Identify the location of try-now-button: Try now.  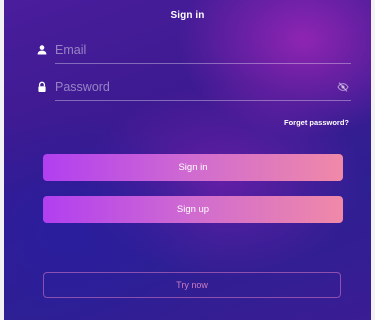
(192, 285).